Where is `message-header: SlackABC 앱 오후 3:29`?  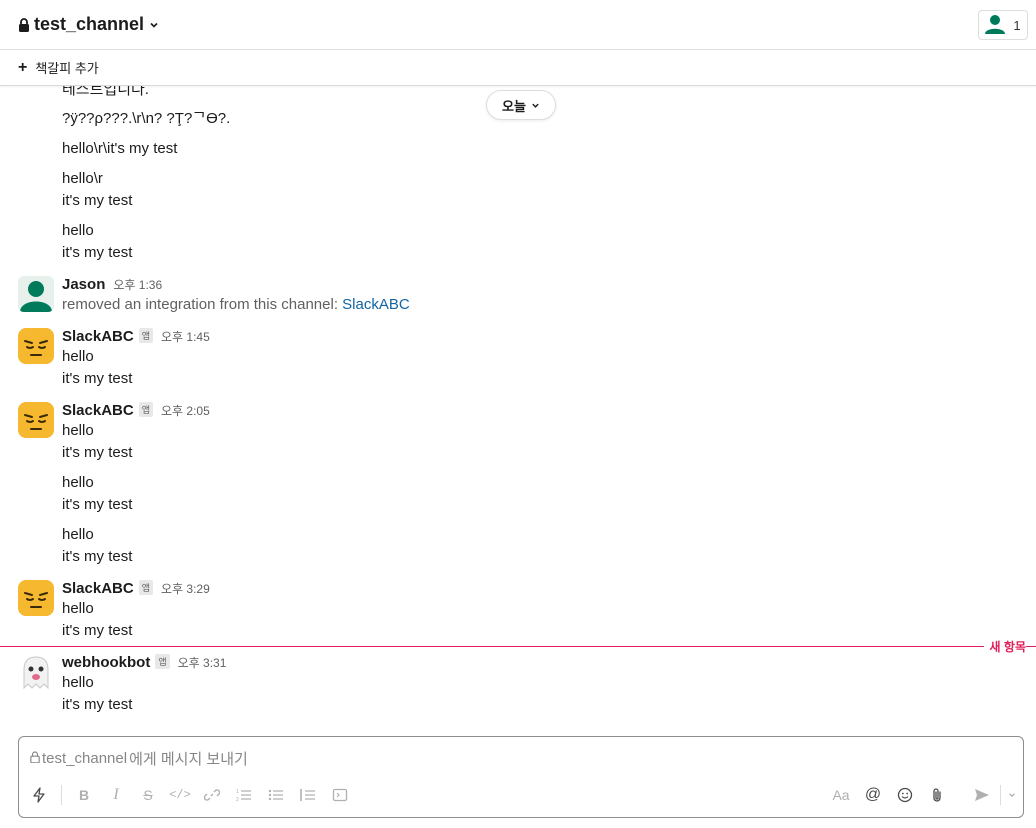
message-header: SlackABC 앱 오후 3:29 is located at coordinates (136, 588).